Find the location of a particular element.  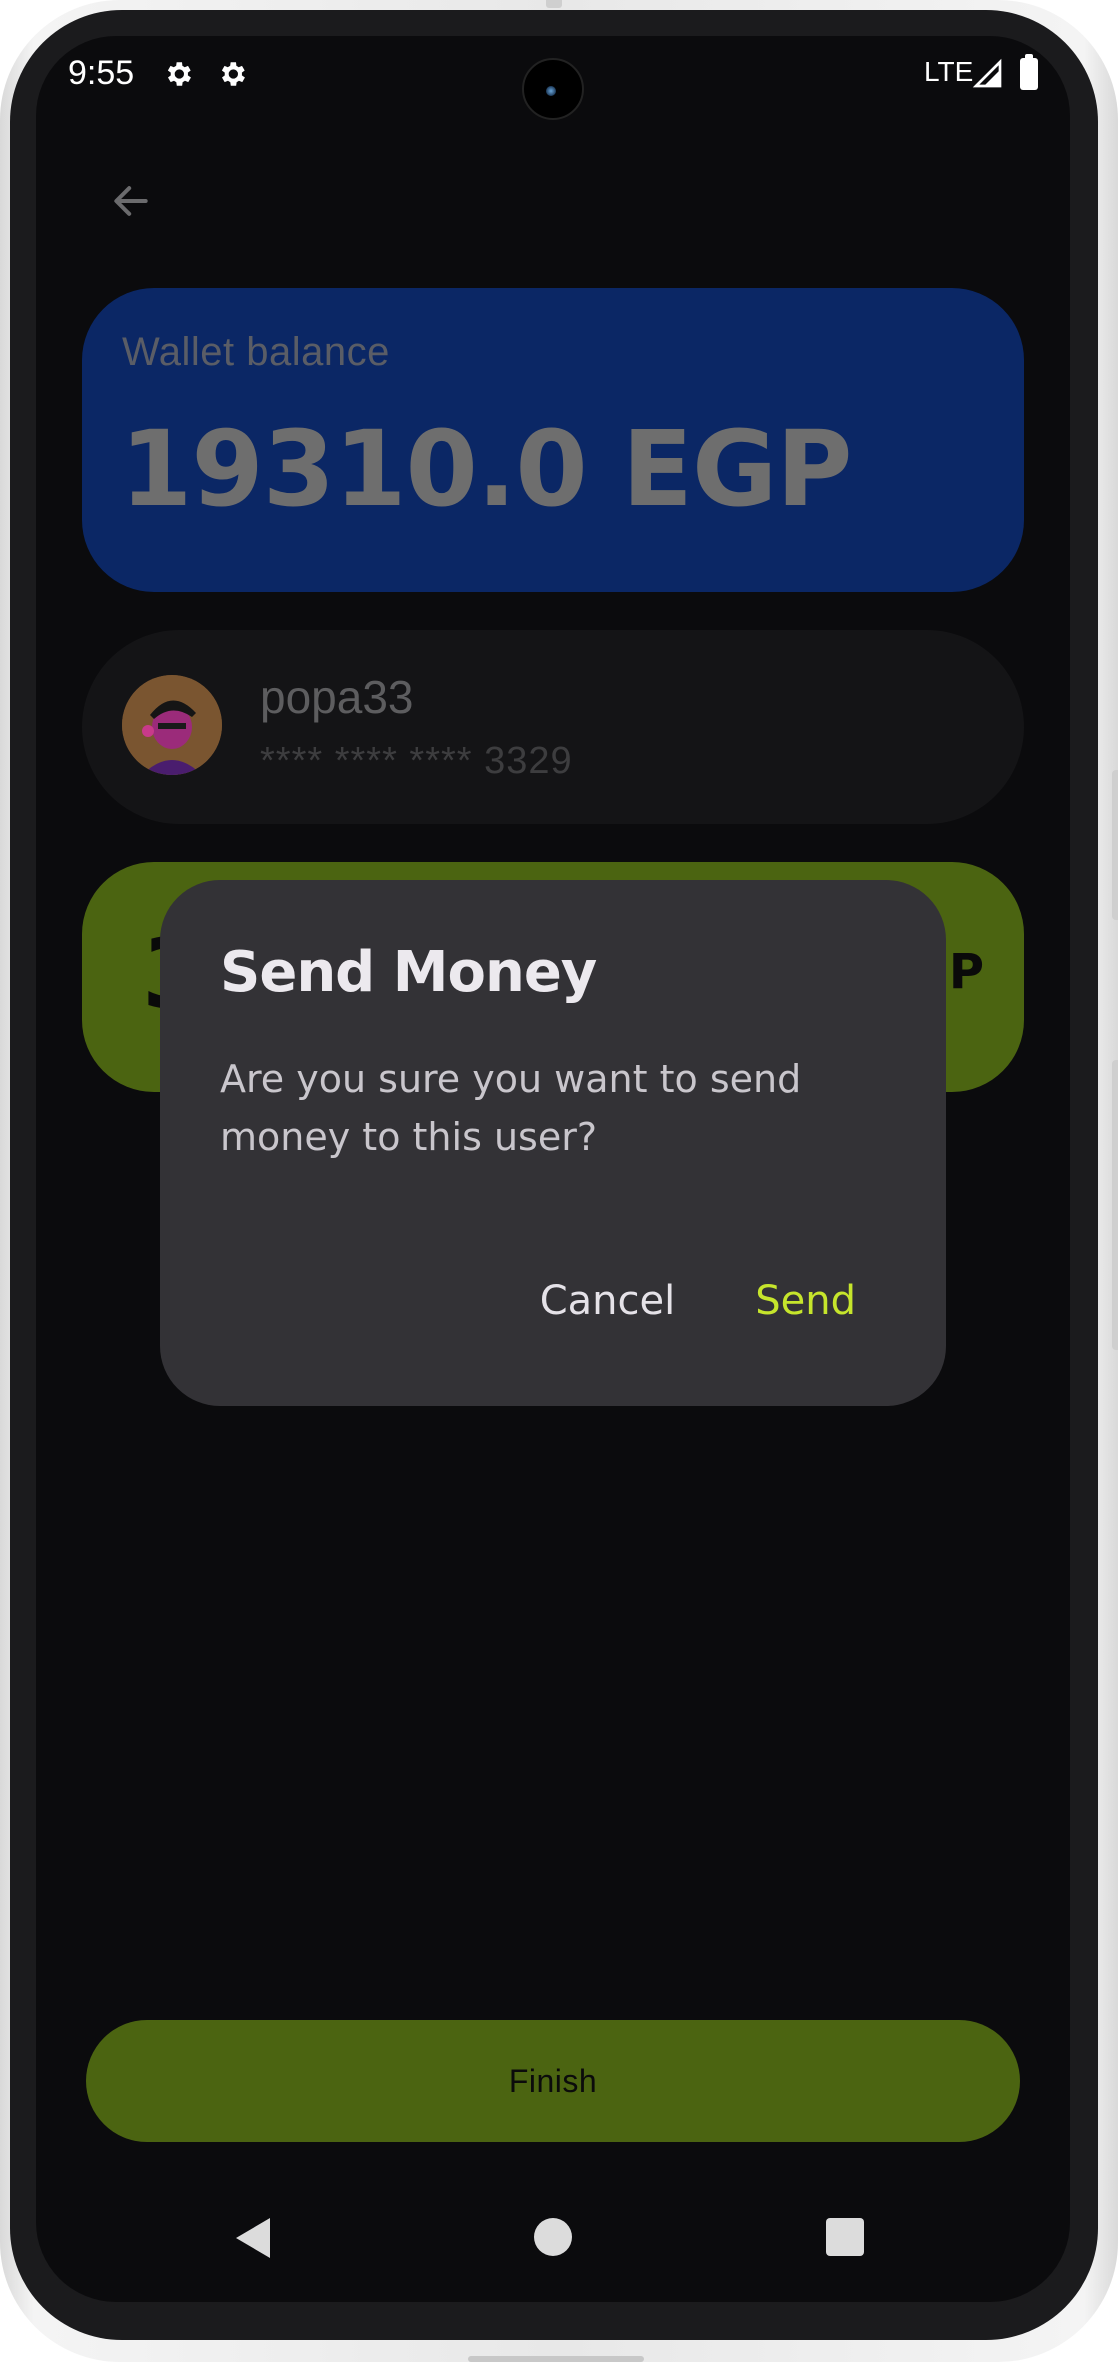

front-camera is located at coordinates (553, 89).